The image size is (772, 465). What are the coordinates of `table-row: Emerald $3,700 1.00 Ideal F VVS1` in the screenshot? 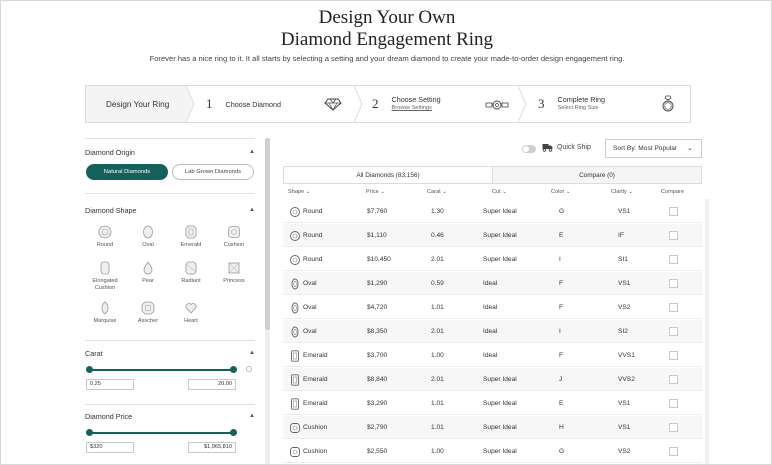 It's located at (492, 355).